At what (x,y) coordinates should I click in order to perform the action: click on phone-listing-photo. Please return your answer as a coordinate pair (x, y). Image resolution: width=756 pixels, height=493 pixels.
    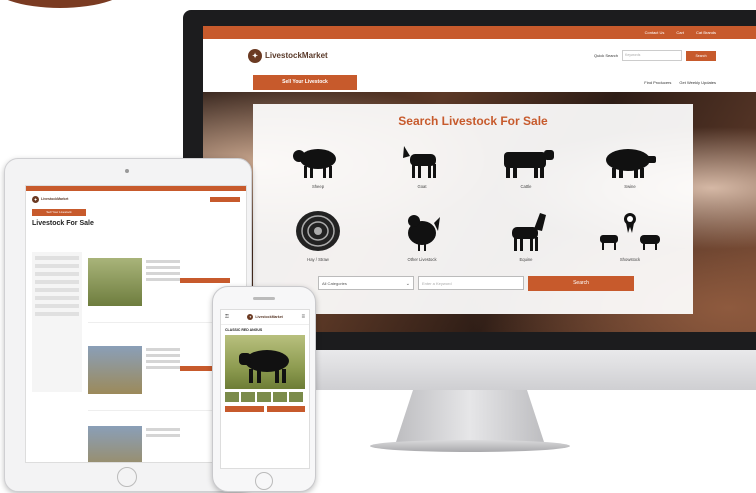
    Looking at the image, I should click on (265, 362).